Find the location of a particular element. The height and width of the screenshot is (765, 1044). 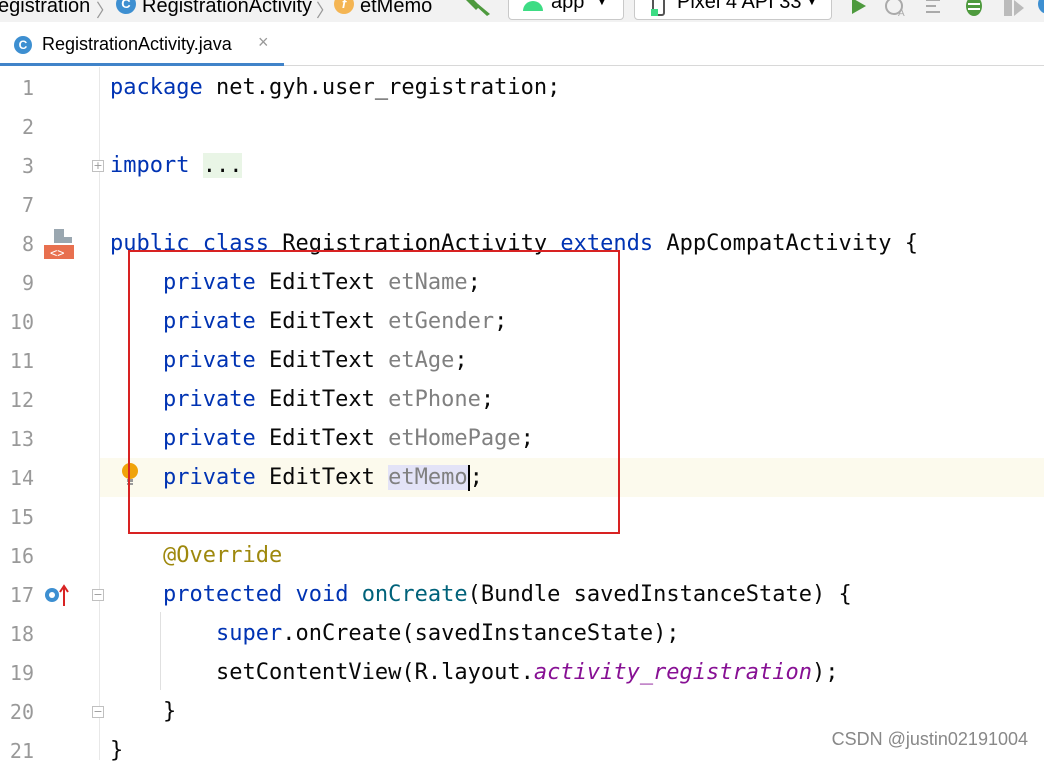

code-line-18: super.onCreate(savedInstanceState); is located at coordinates (395, 634).